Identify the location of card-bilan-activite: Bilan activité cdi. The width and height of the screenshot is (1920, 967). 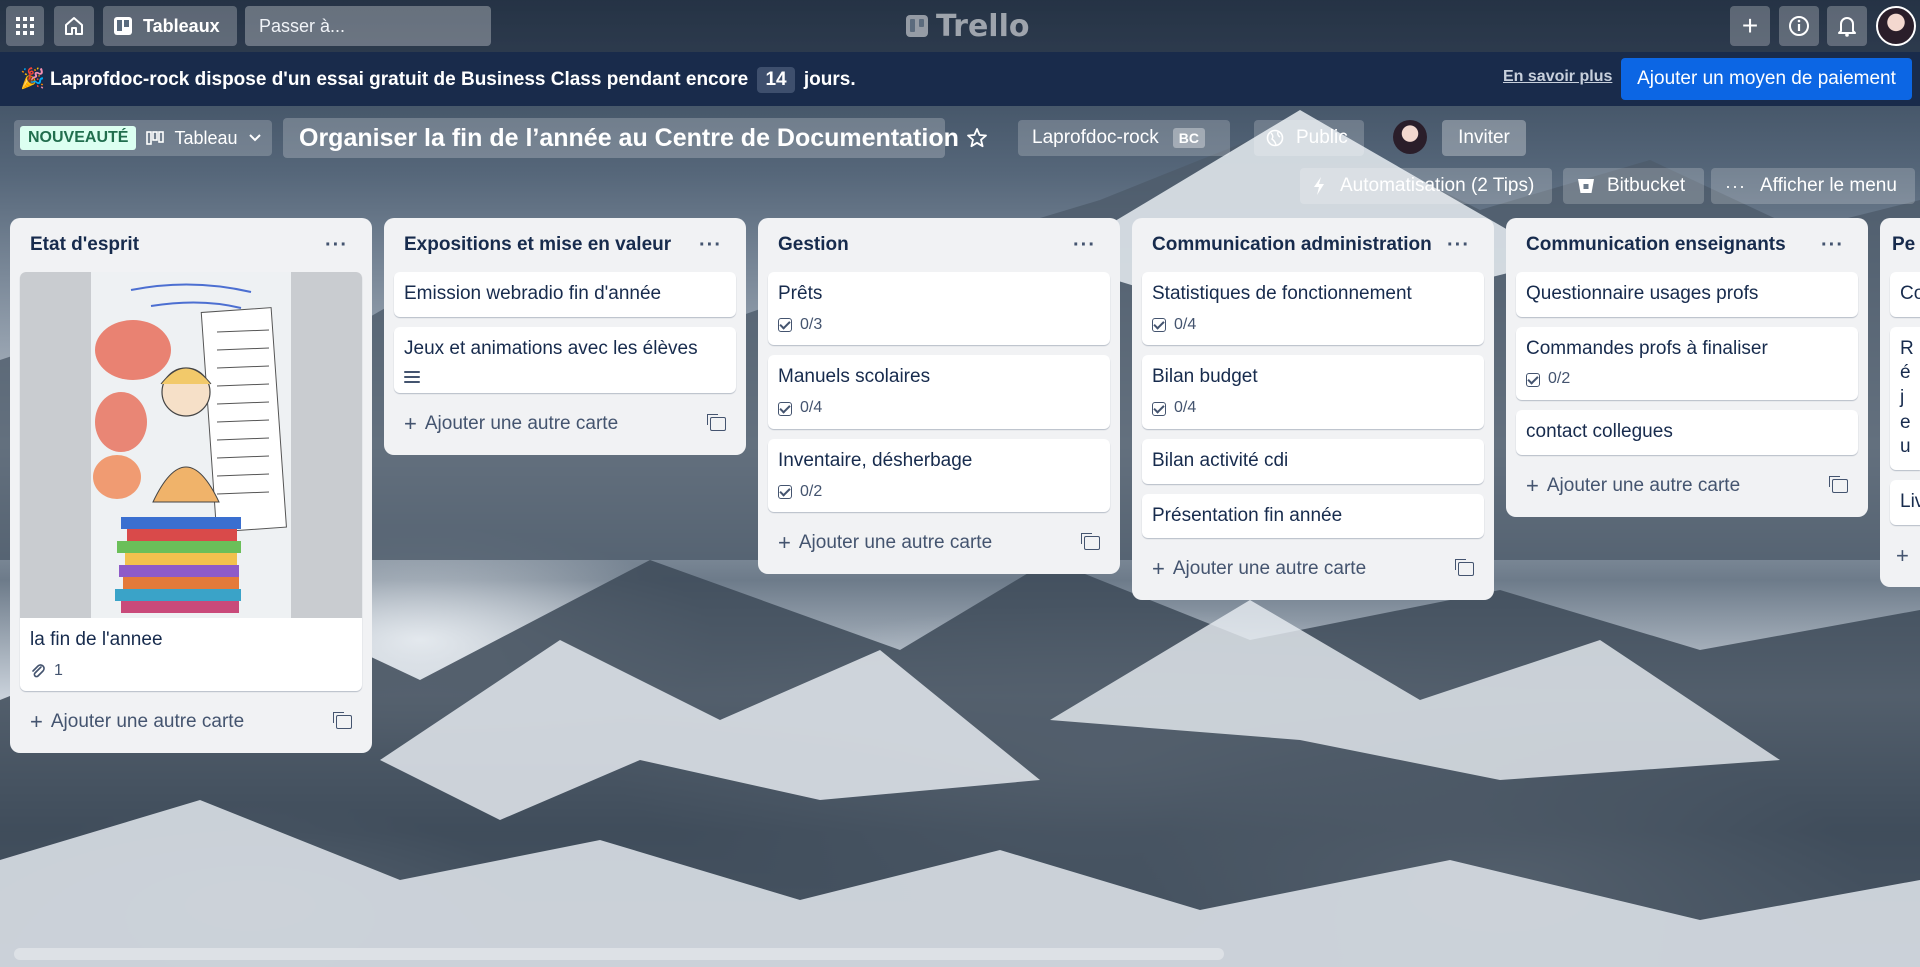
(1313, 461).